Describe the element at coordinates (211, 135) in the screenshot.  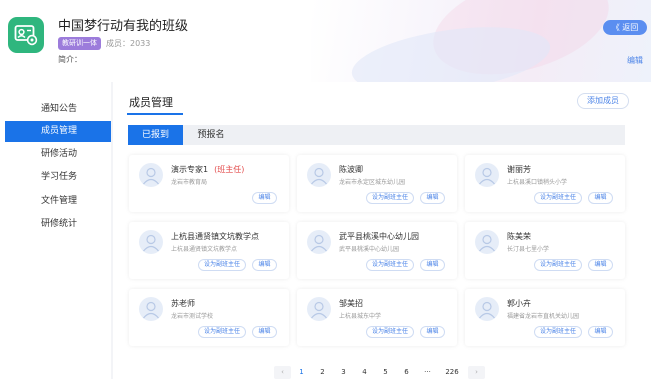
I see `tab-preregistered: 预报名` at that location.